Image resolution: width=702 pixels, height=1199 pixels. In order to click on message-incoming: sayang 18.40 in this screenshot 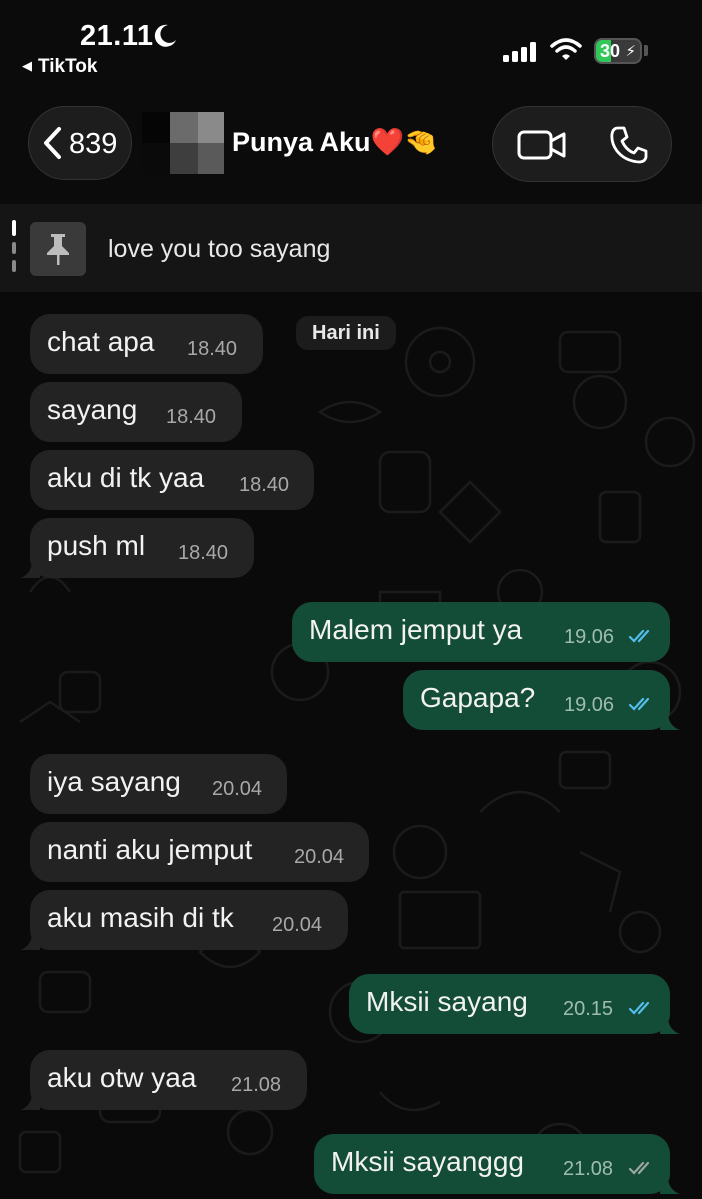, I will do `click(136, 412)`.